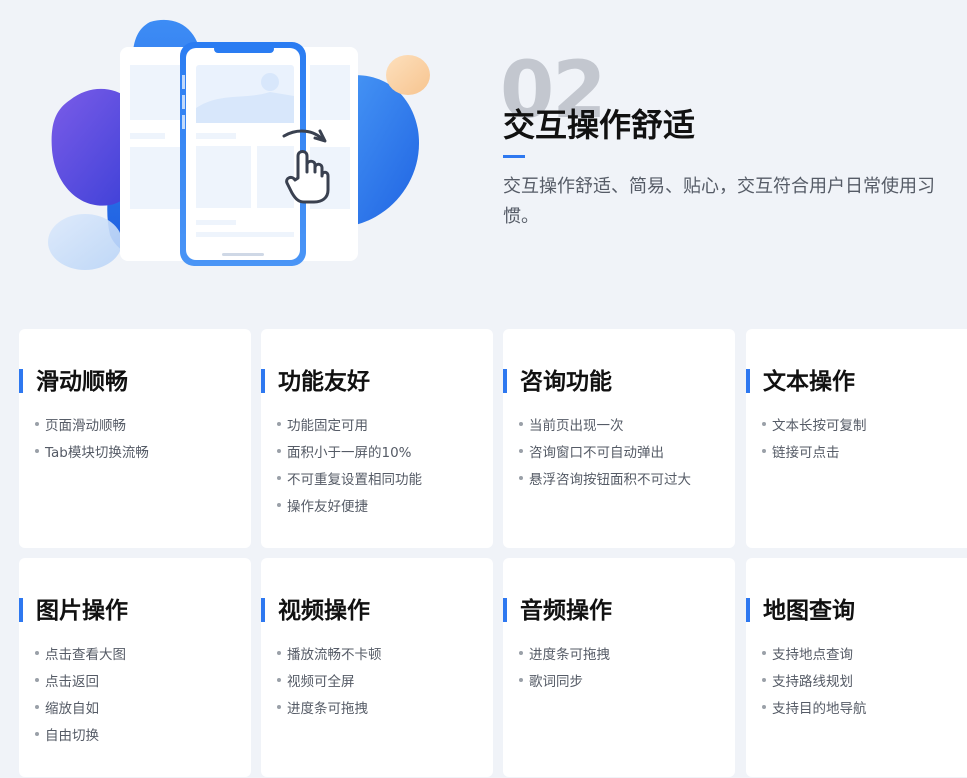  What do you see at coordinates (80, 736) in the screenshot?
I see `list-item: 自由切换` at bounding box center [80, 736].